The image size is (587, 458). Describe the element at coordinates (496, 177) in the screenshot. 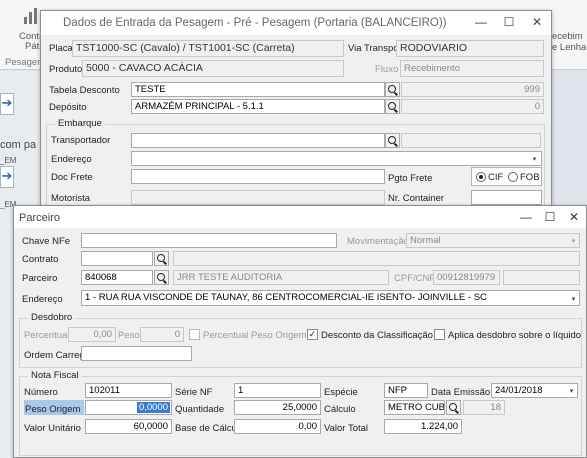

I see `cif-label: CIF` at that location.